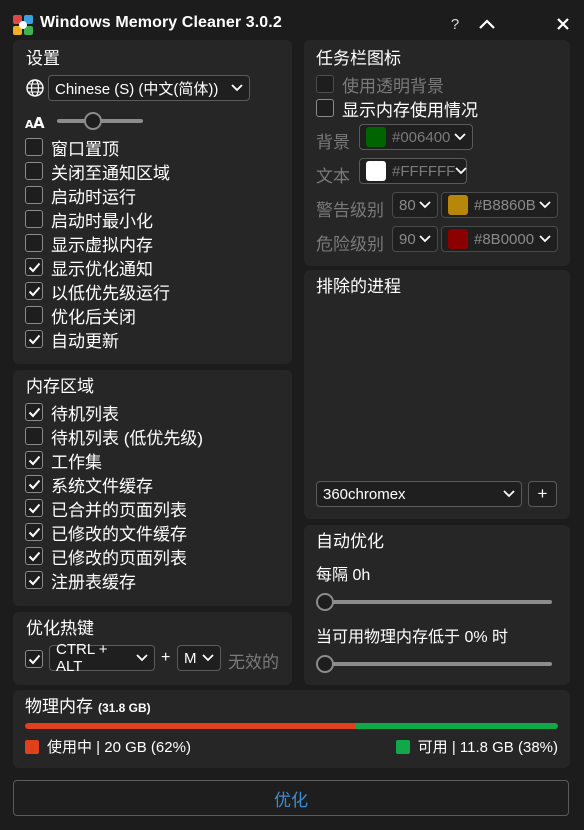 This screenshot has height=830, width=584. What do you see at coordinates (119, 558) in the screenshot?
I see `option-label: 已修改的页面列表` at bounding box center [119, 558].